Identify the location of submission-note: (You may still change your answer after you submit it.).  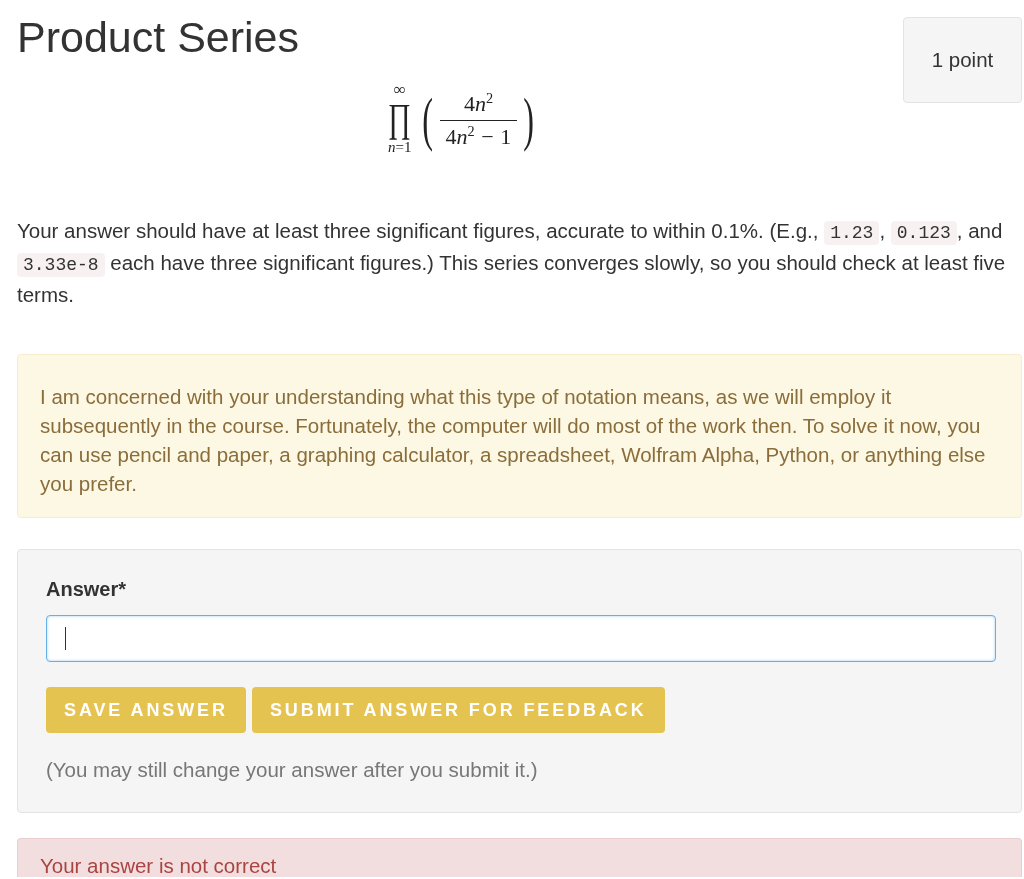
(292, 770).